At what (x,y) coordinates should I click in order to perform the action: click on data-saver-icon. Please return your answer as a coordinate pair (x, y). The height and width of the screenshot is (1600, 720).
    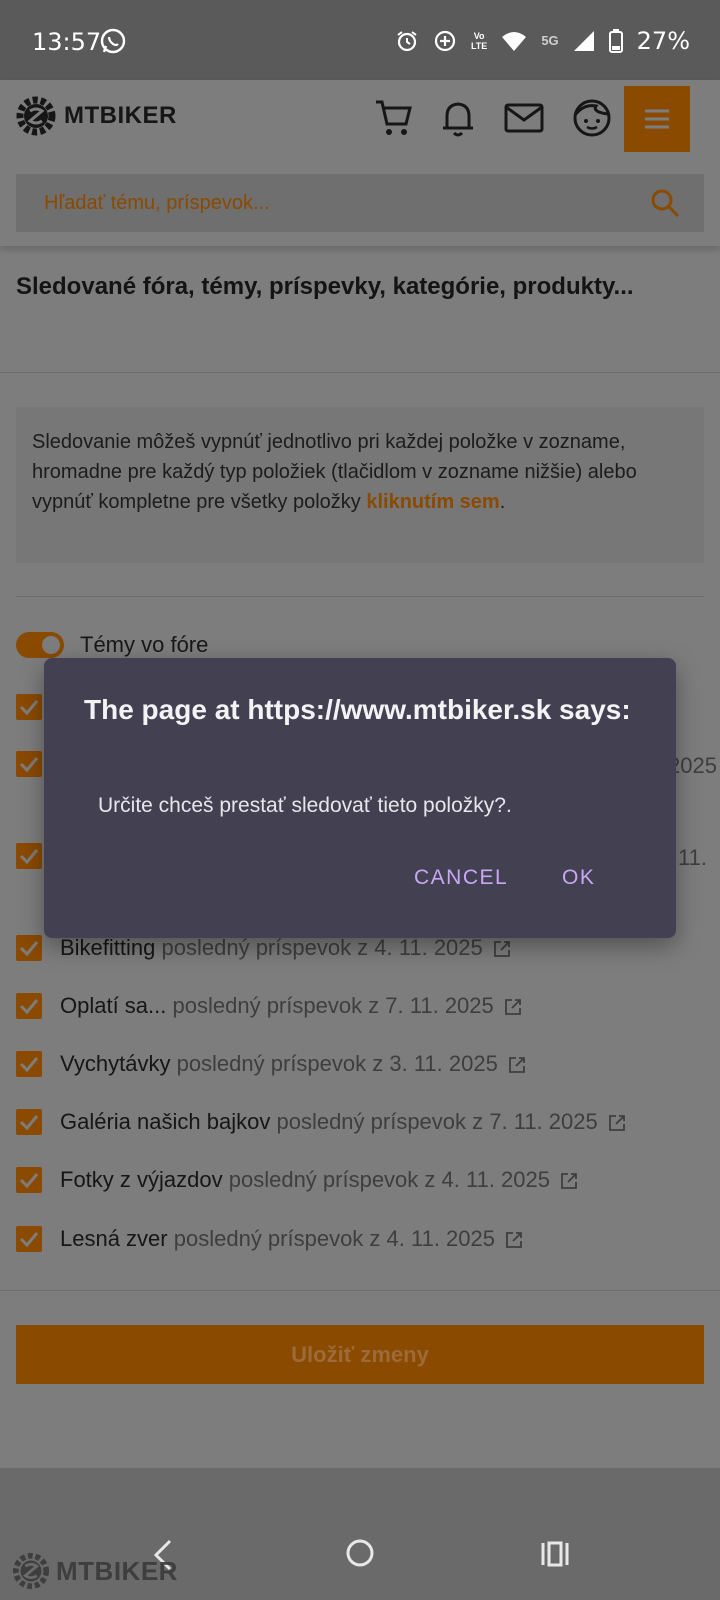
    Looking at the image, I should click on (445, 41).